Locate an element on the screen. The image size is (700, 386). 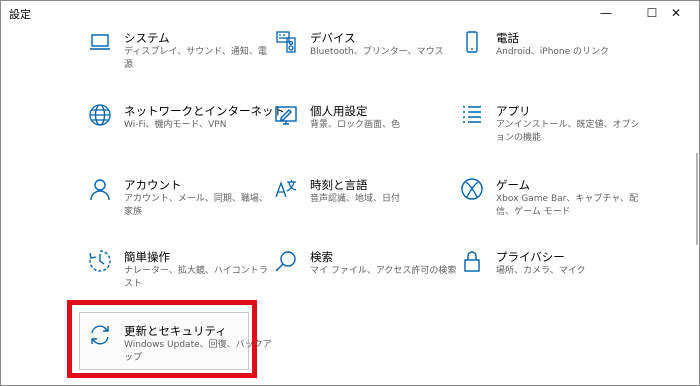
tile-ease-of-access: 簡単操作 ナレーター、拡大鏡、ハイコントラスト is located at coordinates (173, 277).